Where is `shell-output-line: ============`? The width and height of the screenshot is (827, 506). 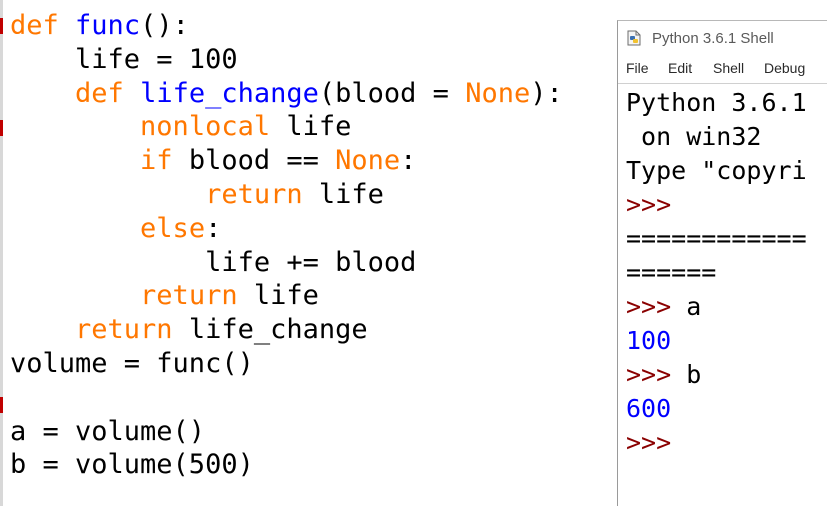 shell-output-line: ============ is located at coordinates (716, 239).